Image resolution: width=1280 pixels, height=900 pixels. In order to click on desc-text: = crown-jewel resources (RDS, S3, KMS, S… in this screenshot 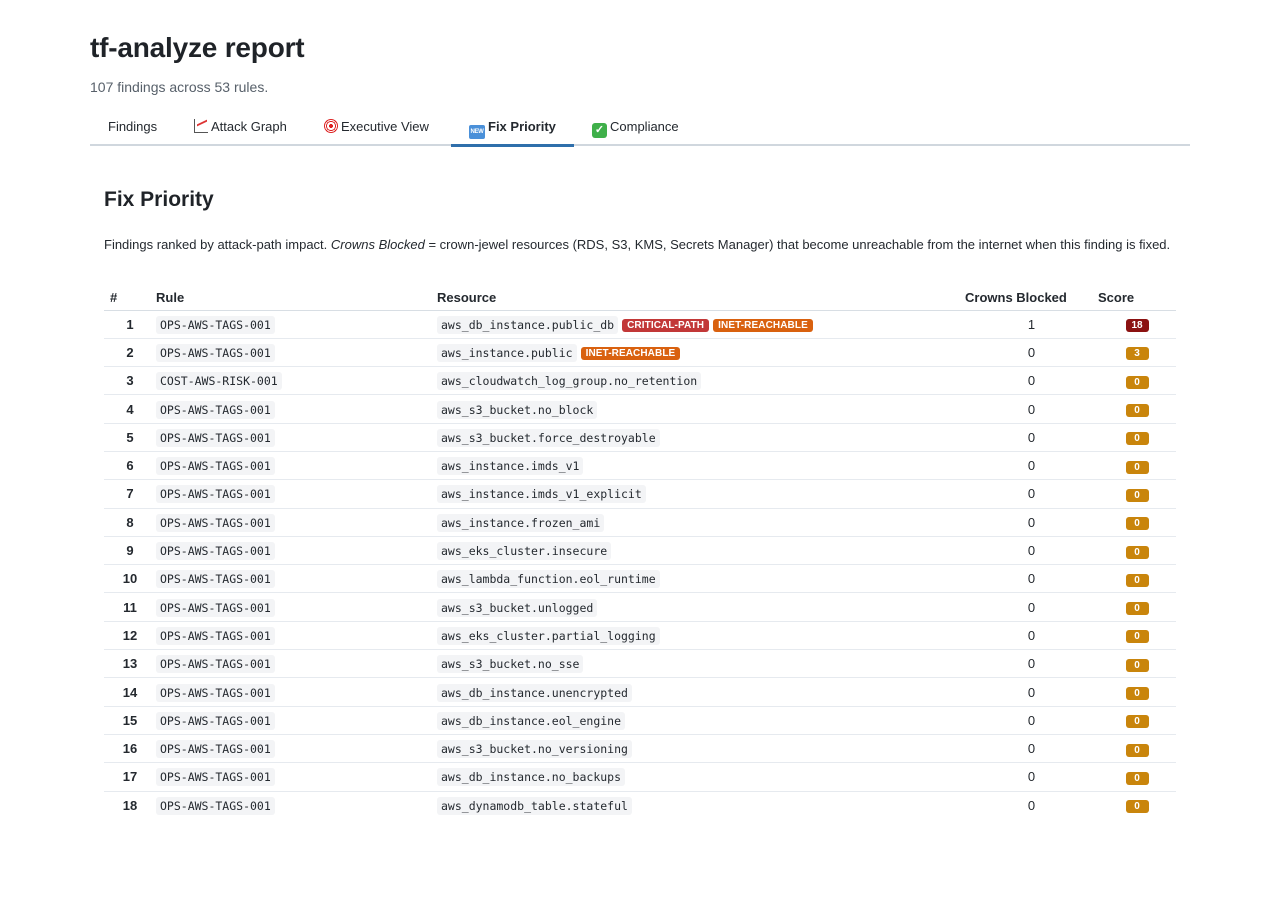, I will do `click(797, 244)`.